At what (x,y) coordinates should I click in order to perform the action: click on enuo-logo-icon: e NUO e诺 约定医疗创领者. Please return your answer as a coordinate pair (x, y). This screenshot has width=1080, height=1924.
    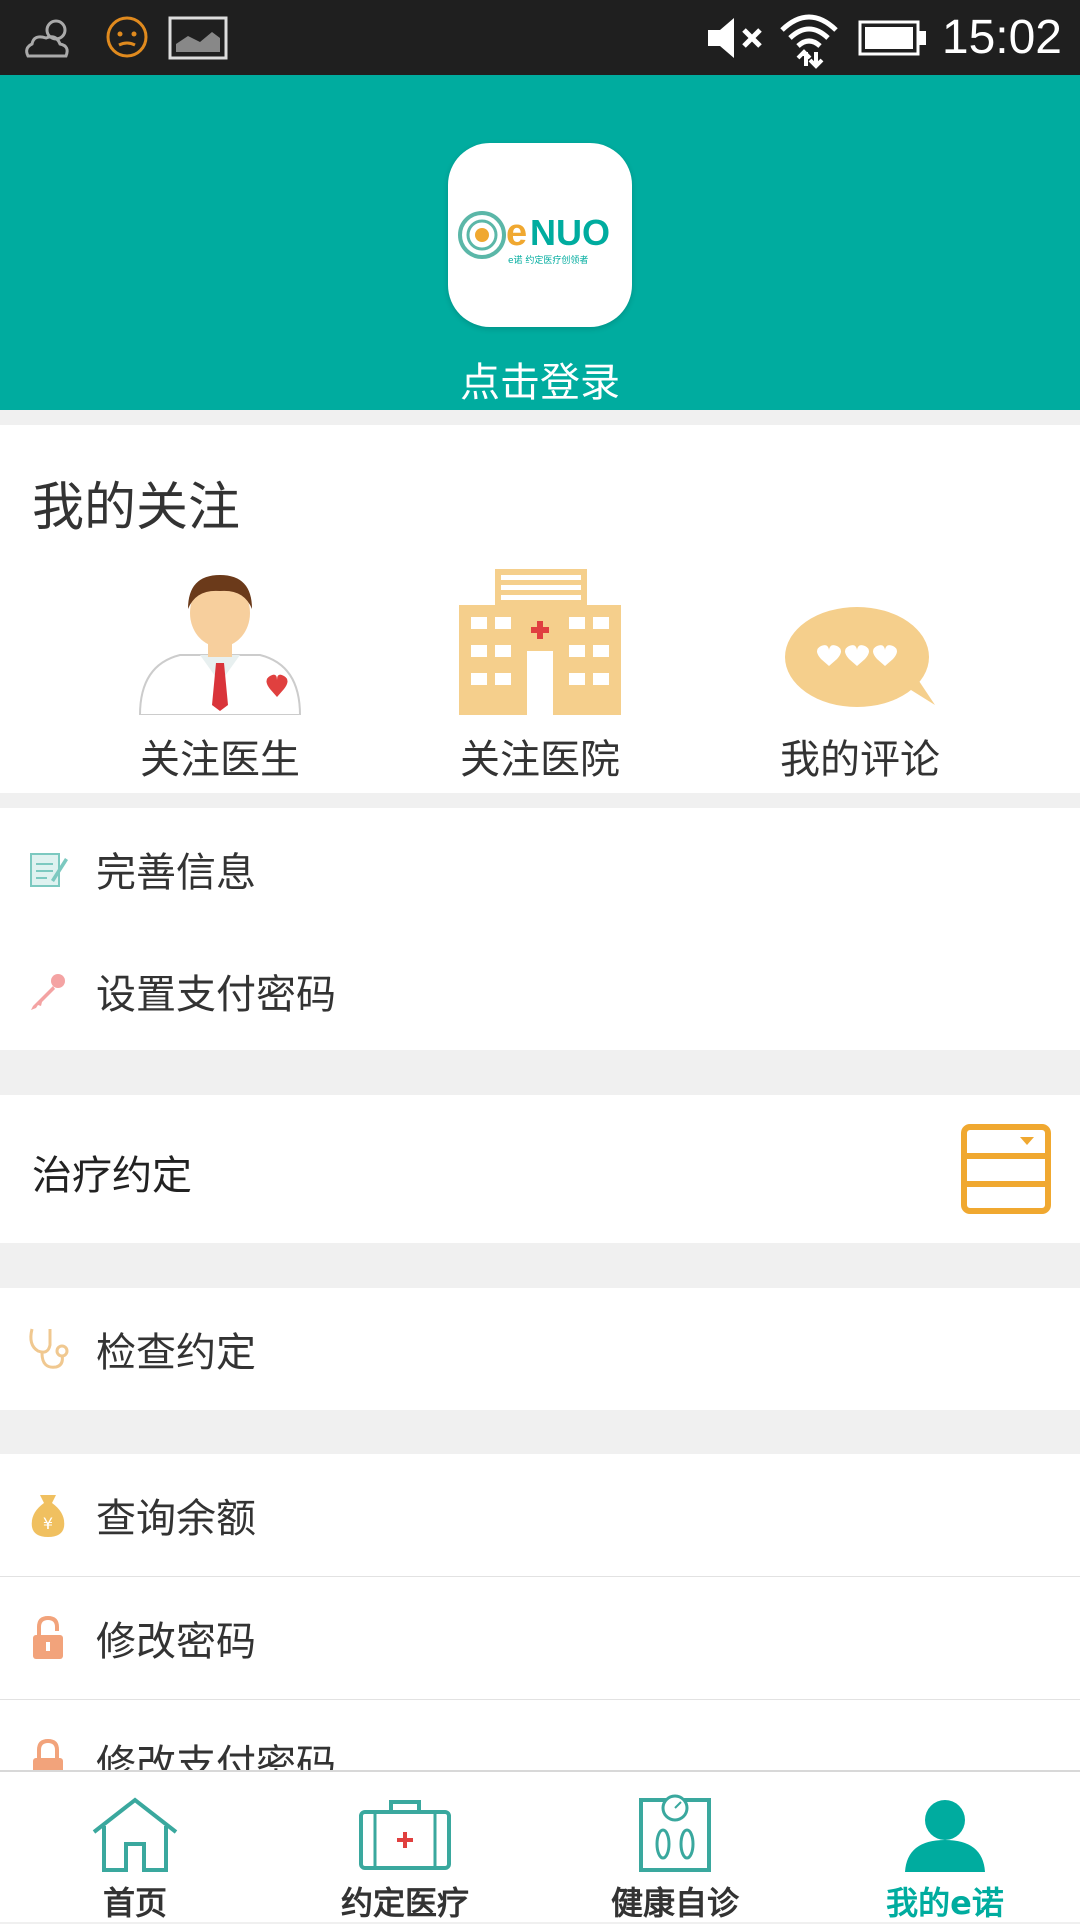
    Looking at the image, I should click on (534, 238).